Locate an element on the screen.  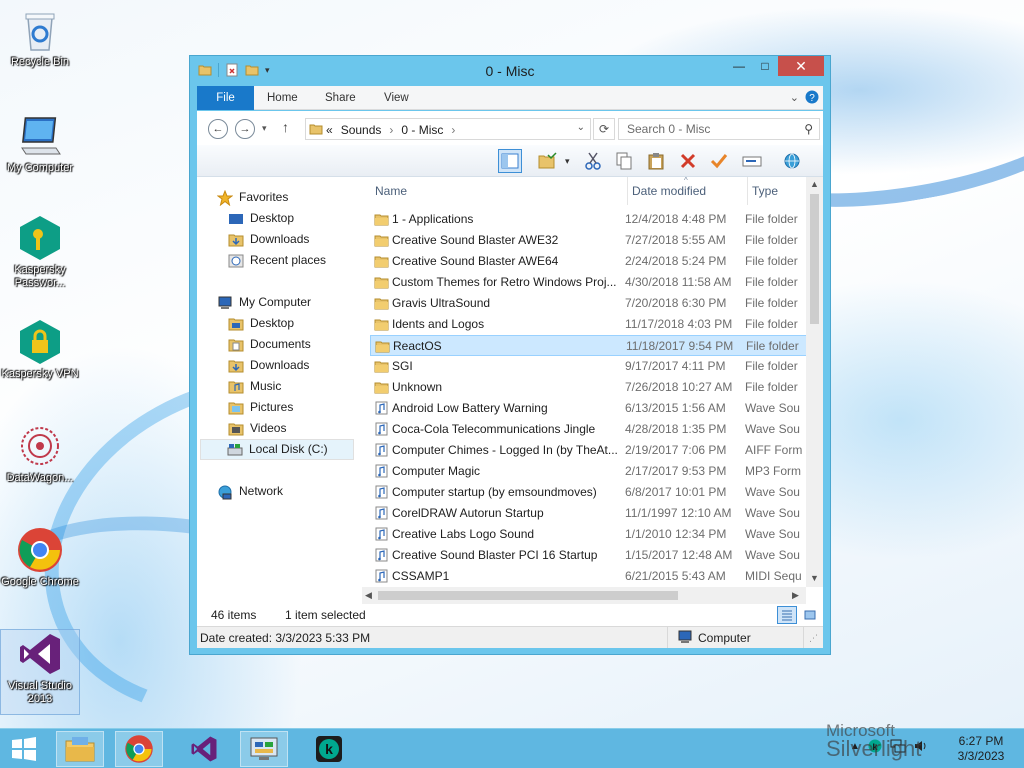
resize-grip-icon: ⋰ is located at coordinates (813, 638).